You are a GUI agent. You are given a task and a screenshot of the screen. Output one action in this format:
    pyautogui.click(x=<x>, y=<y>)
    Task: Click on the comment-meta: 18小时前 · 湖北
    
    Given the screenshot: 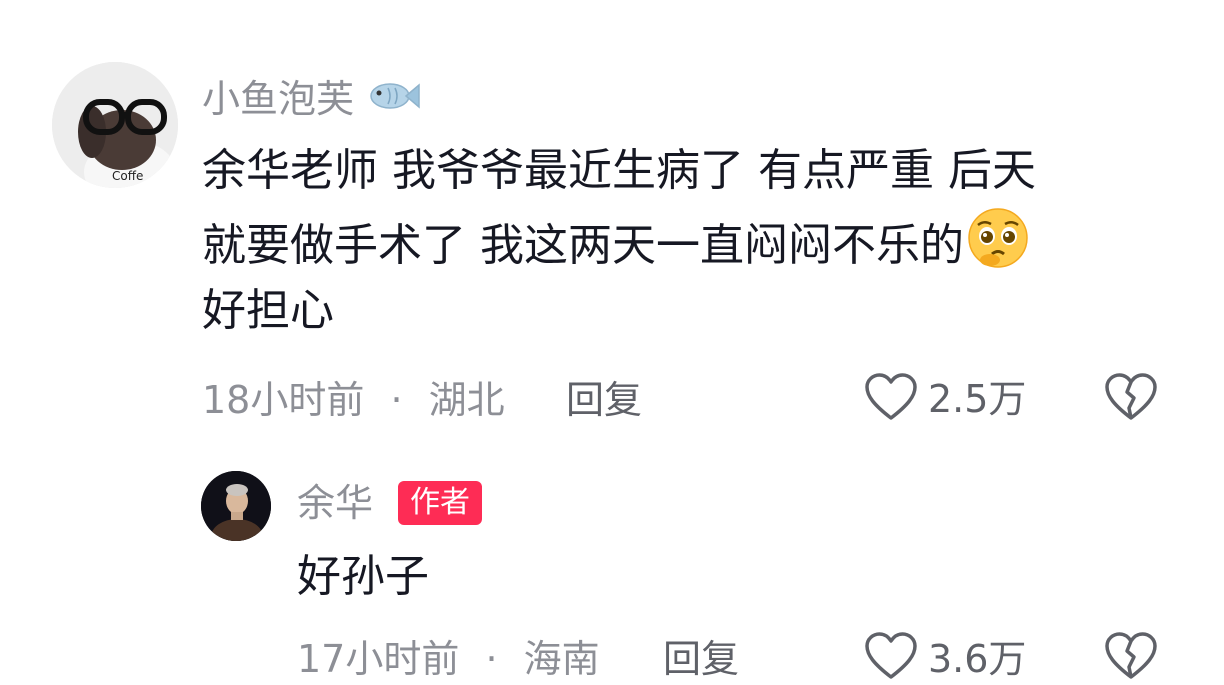 What is the action you would take?
    pyautogui.click(x=353, y=400)
    